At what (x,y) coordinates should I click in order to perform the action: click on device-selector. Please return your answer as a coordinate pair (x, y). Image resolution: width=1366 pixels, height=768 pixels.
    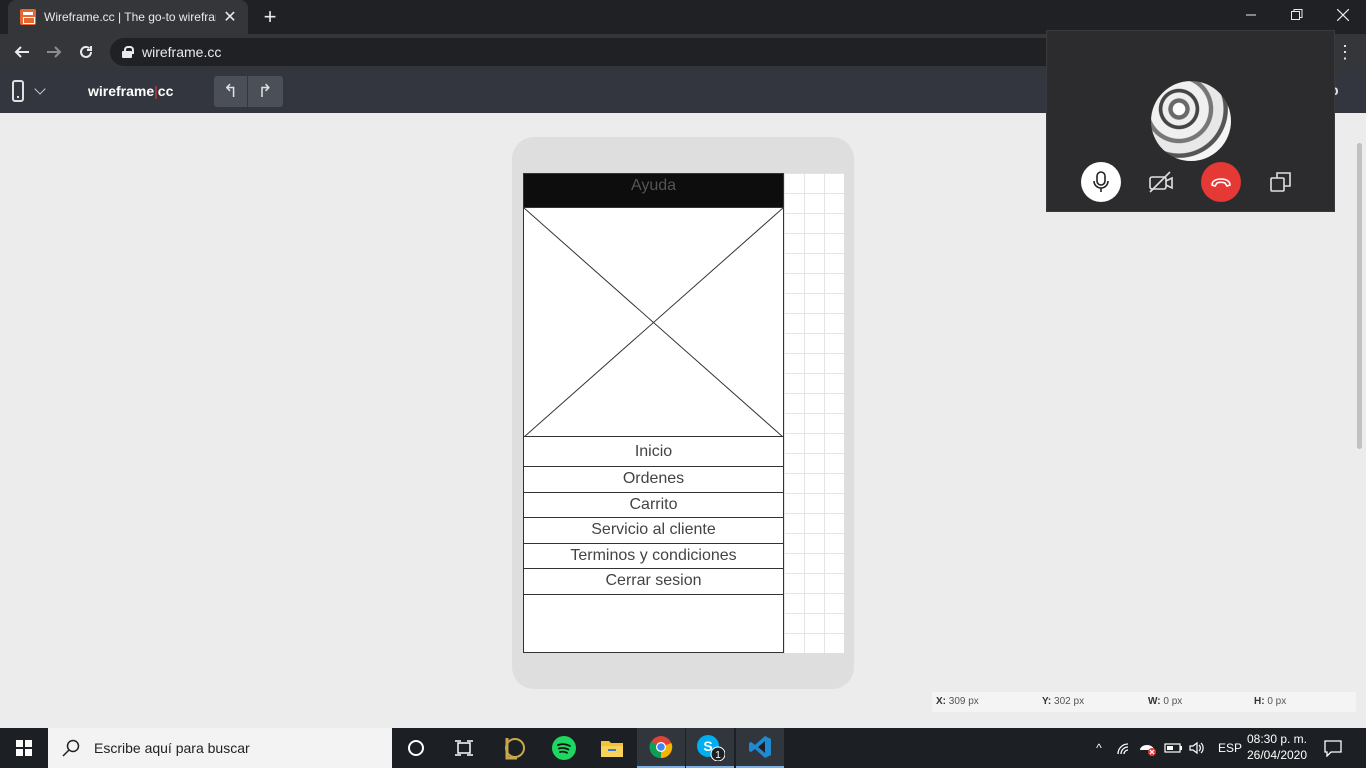
    Looking at the image, I should click on (29, 91).